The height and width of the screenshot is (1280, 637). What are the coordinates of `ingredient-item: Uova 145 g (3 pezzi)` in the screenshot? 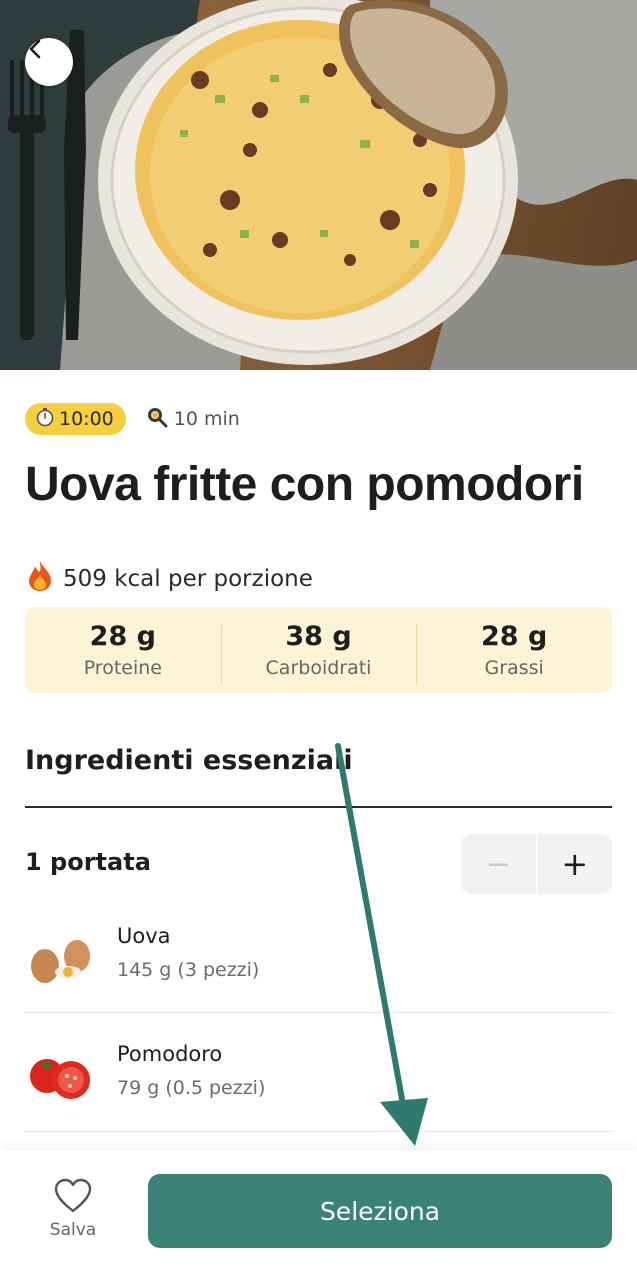 It's located at (318, 983).